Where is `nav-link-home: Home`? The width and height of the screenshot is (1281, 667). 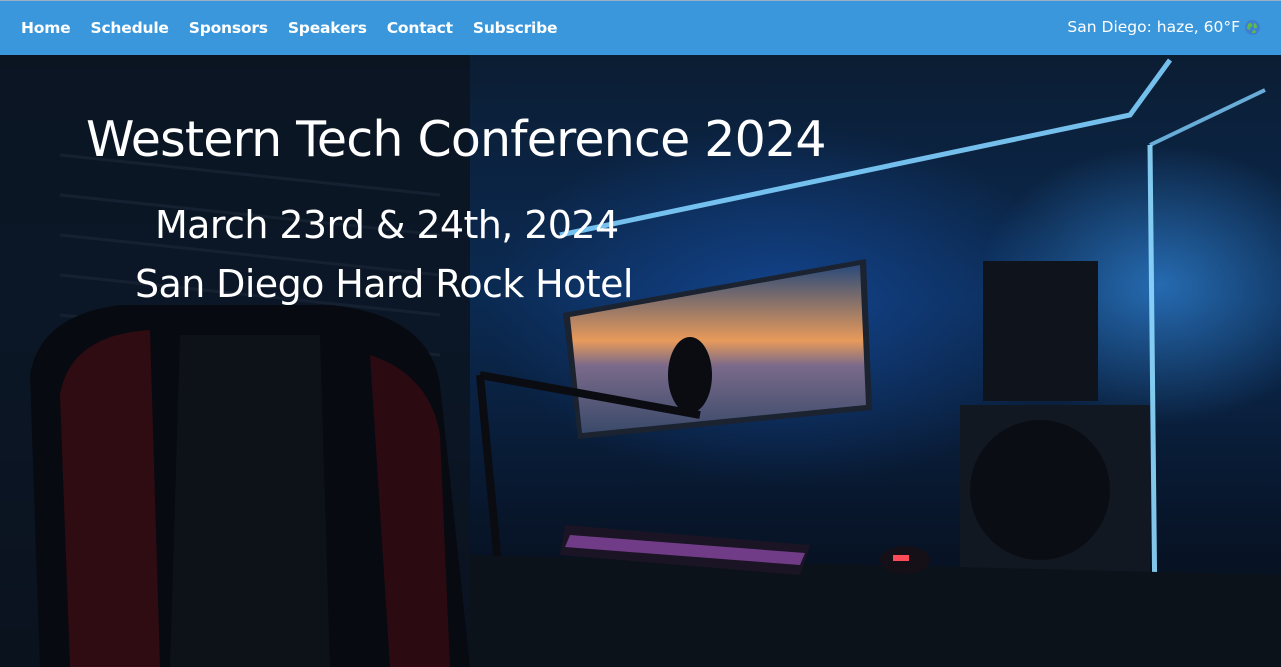 nav-link-home: Home is located at coordinates (46, 28).